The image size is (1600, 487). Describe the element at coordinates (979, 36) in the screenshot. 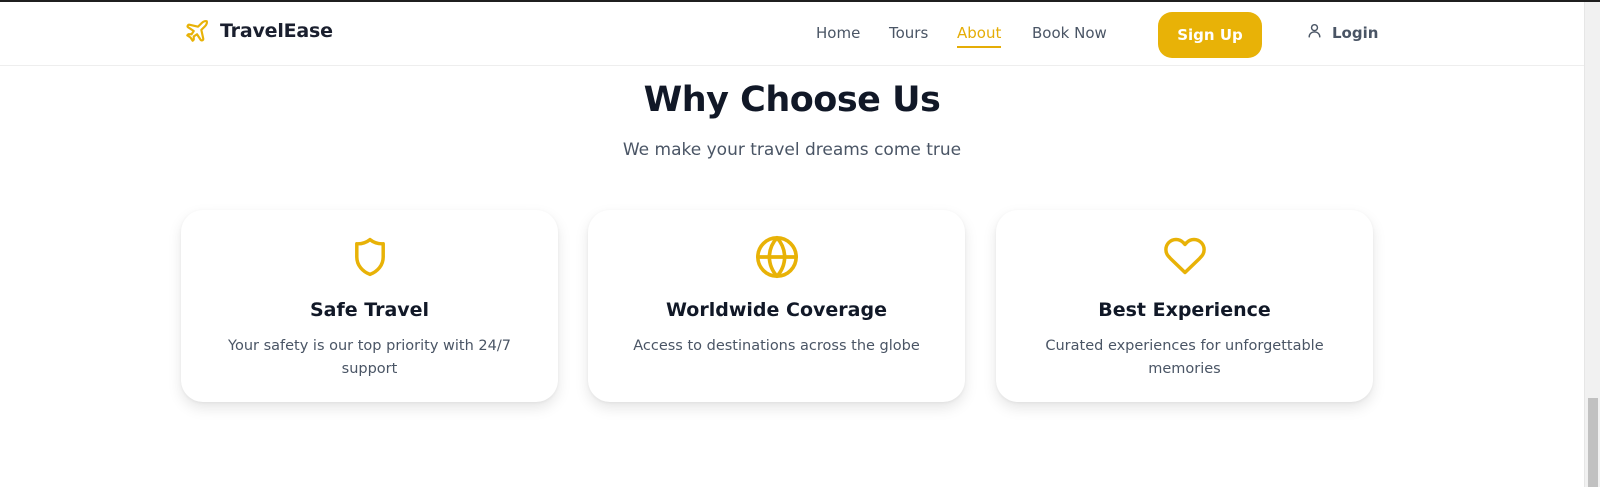

I see `nav-link-about: About` at that location.